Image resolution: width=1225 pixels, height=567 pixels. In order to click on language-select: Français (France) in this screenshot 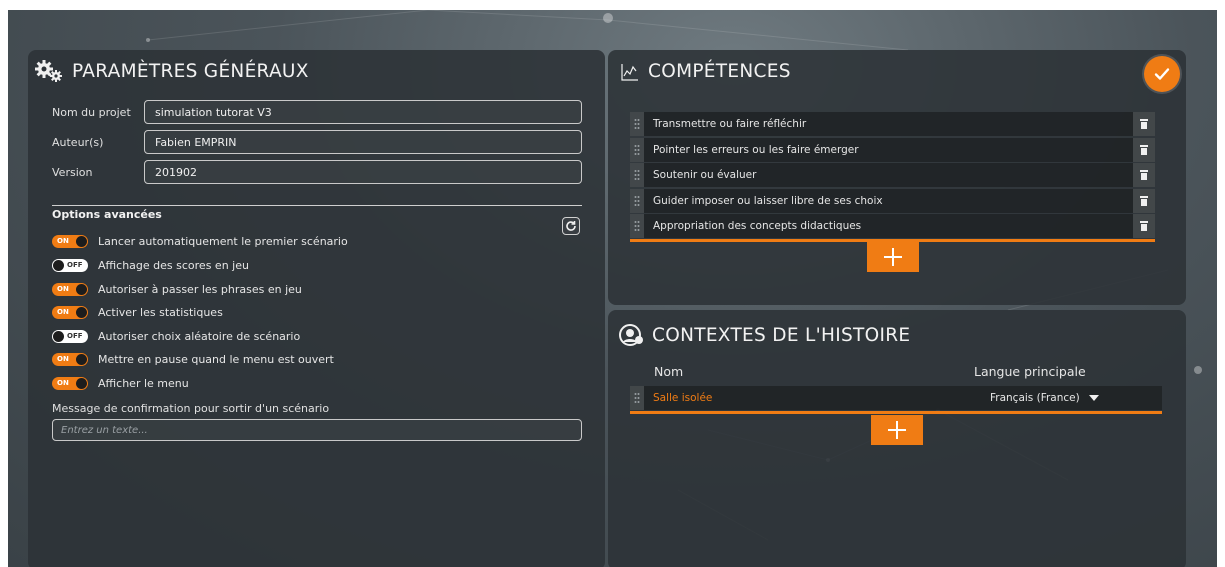, I will do `click(1044, 398)`.